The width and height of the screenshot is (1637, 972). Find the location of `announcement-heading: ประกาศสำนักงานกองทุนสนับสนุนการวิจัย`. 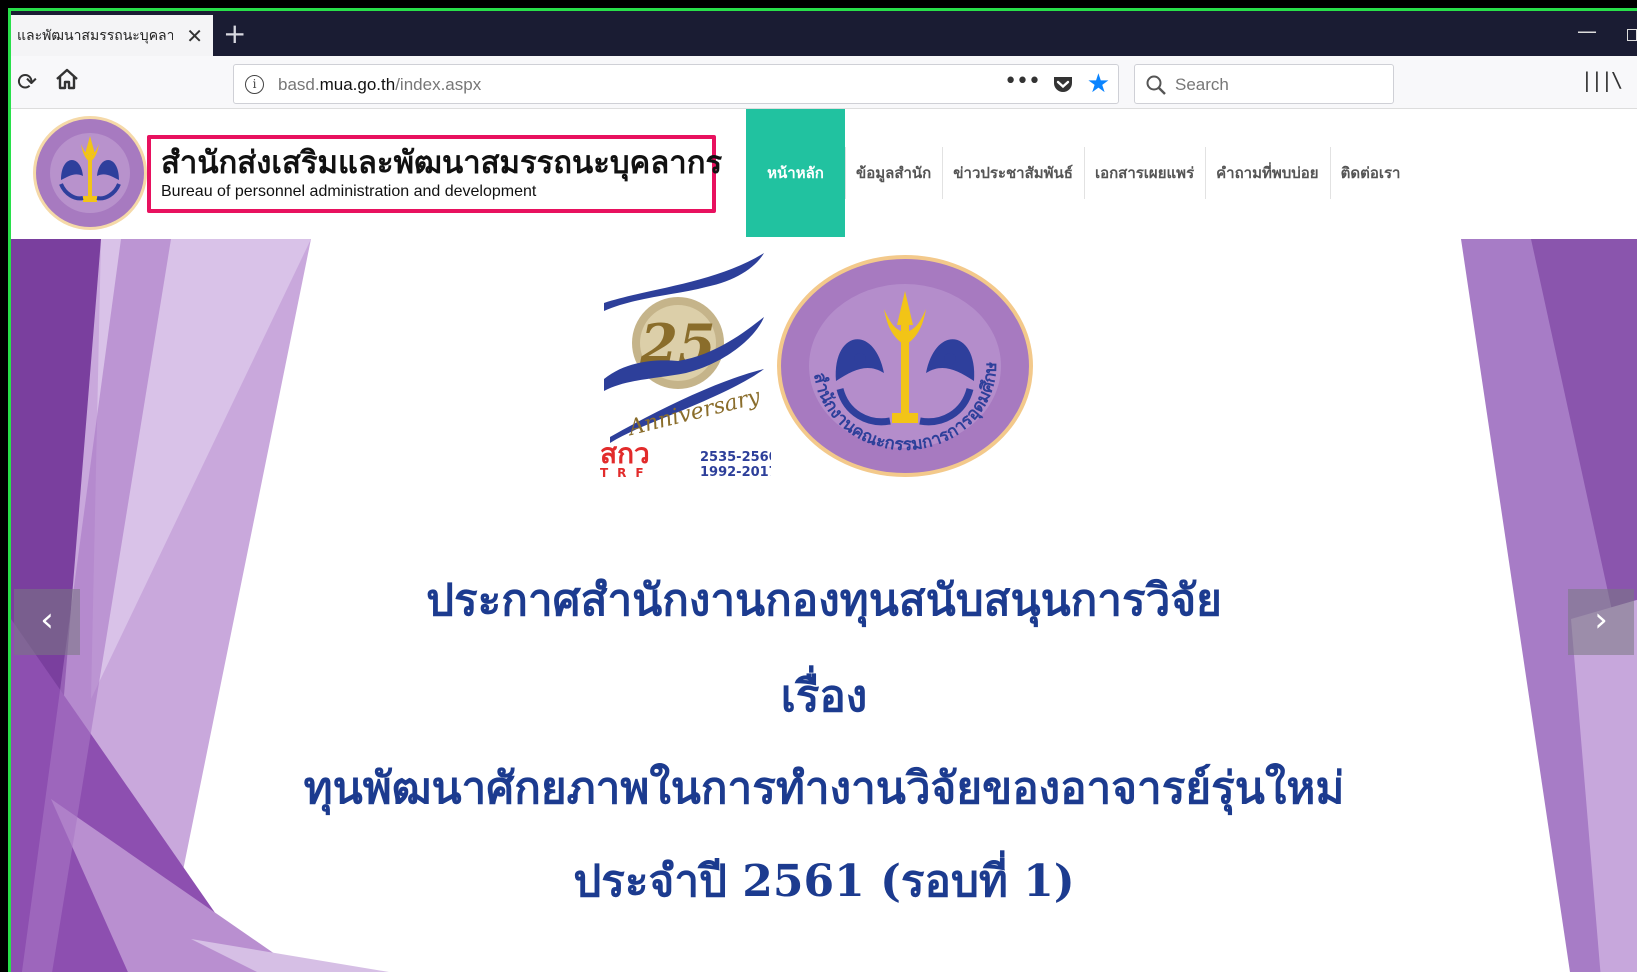

announcement-heading: ประกาศสำนักงานกองทุนสนับสนุนการวิจัย is located at coordinates (824, 600).